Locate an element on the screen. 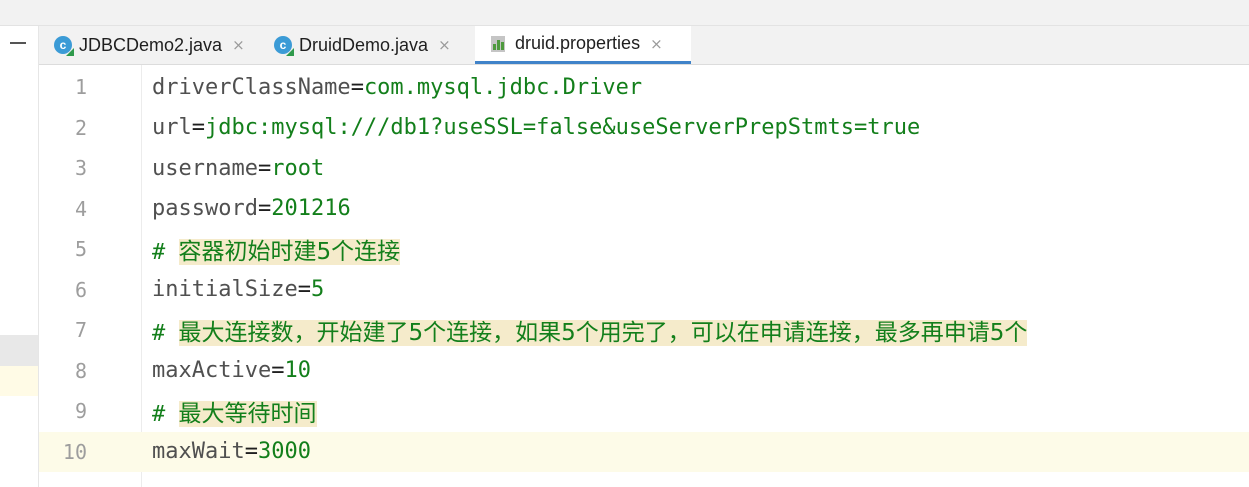 This screenshot has height=487, width=1249. property-value: 3000 is located at coordinates (284, 452).